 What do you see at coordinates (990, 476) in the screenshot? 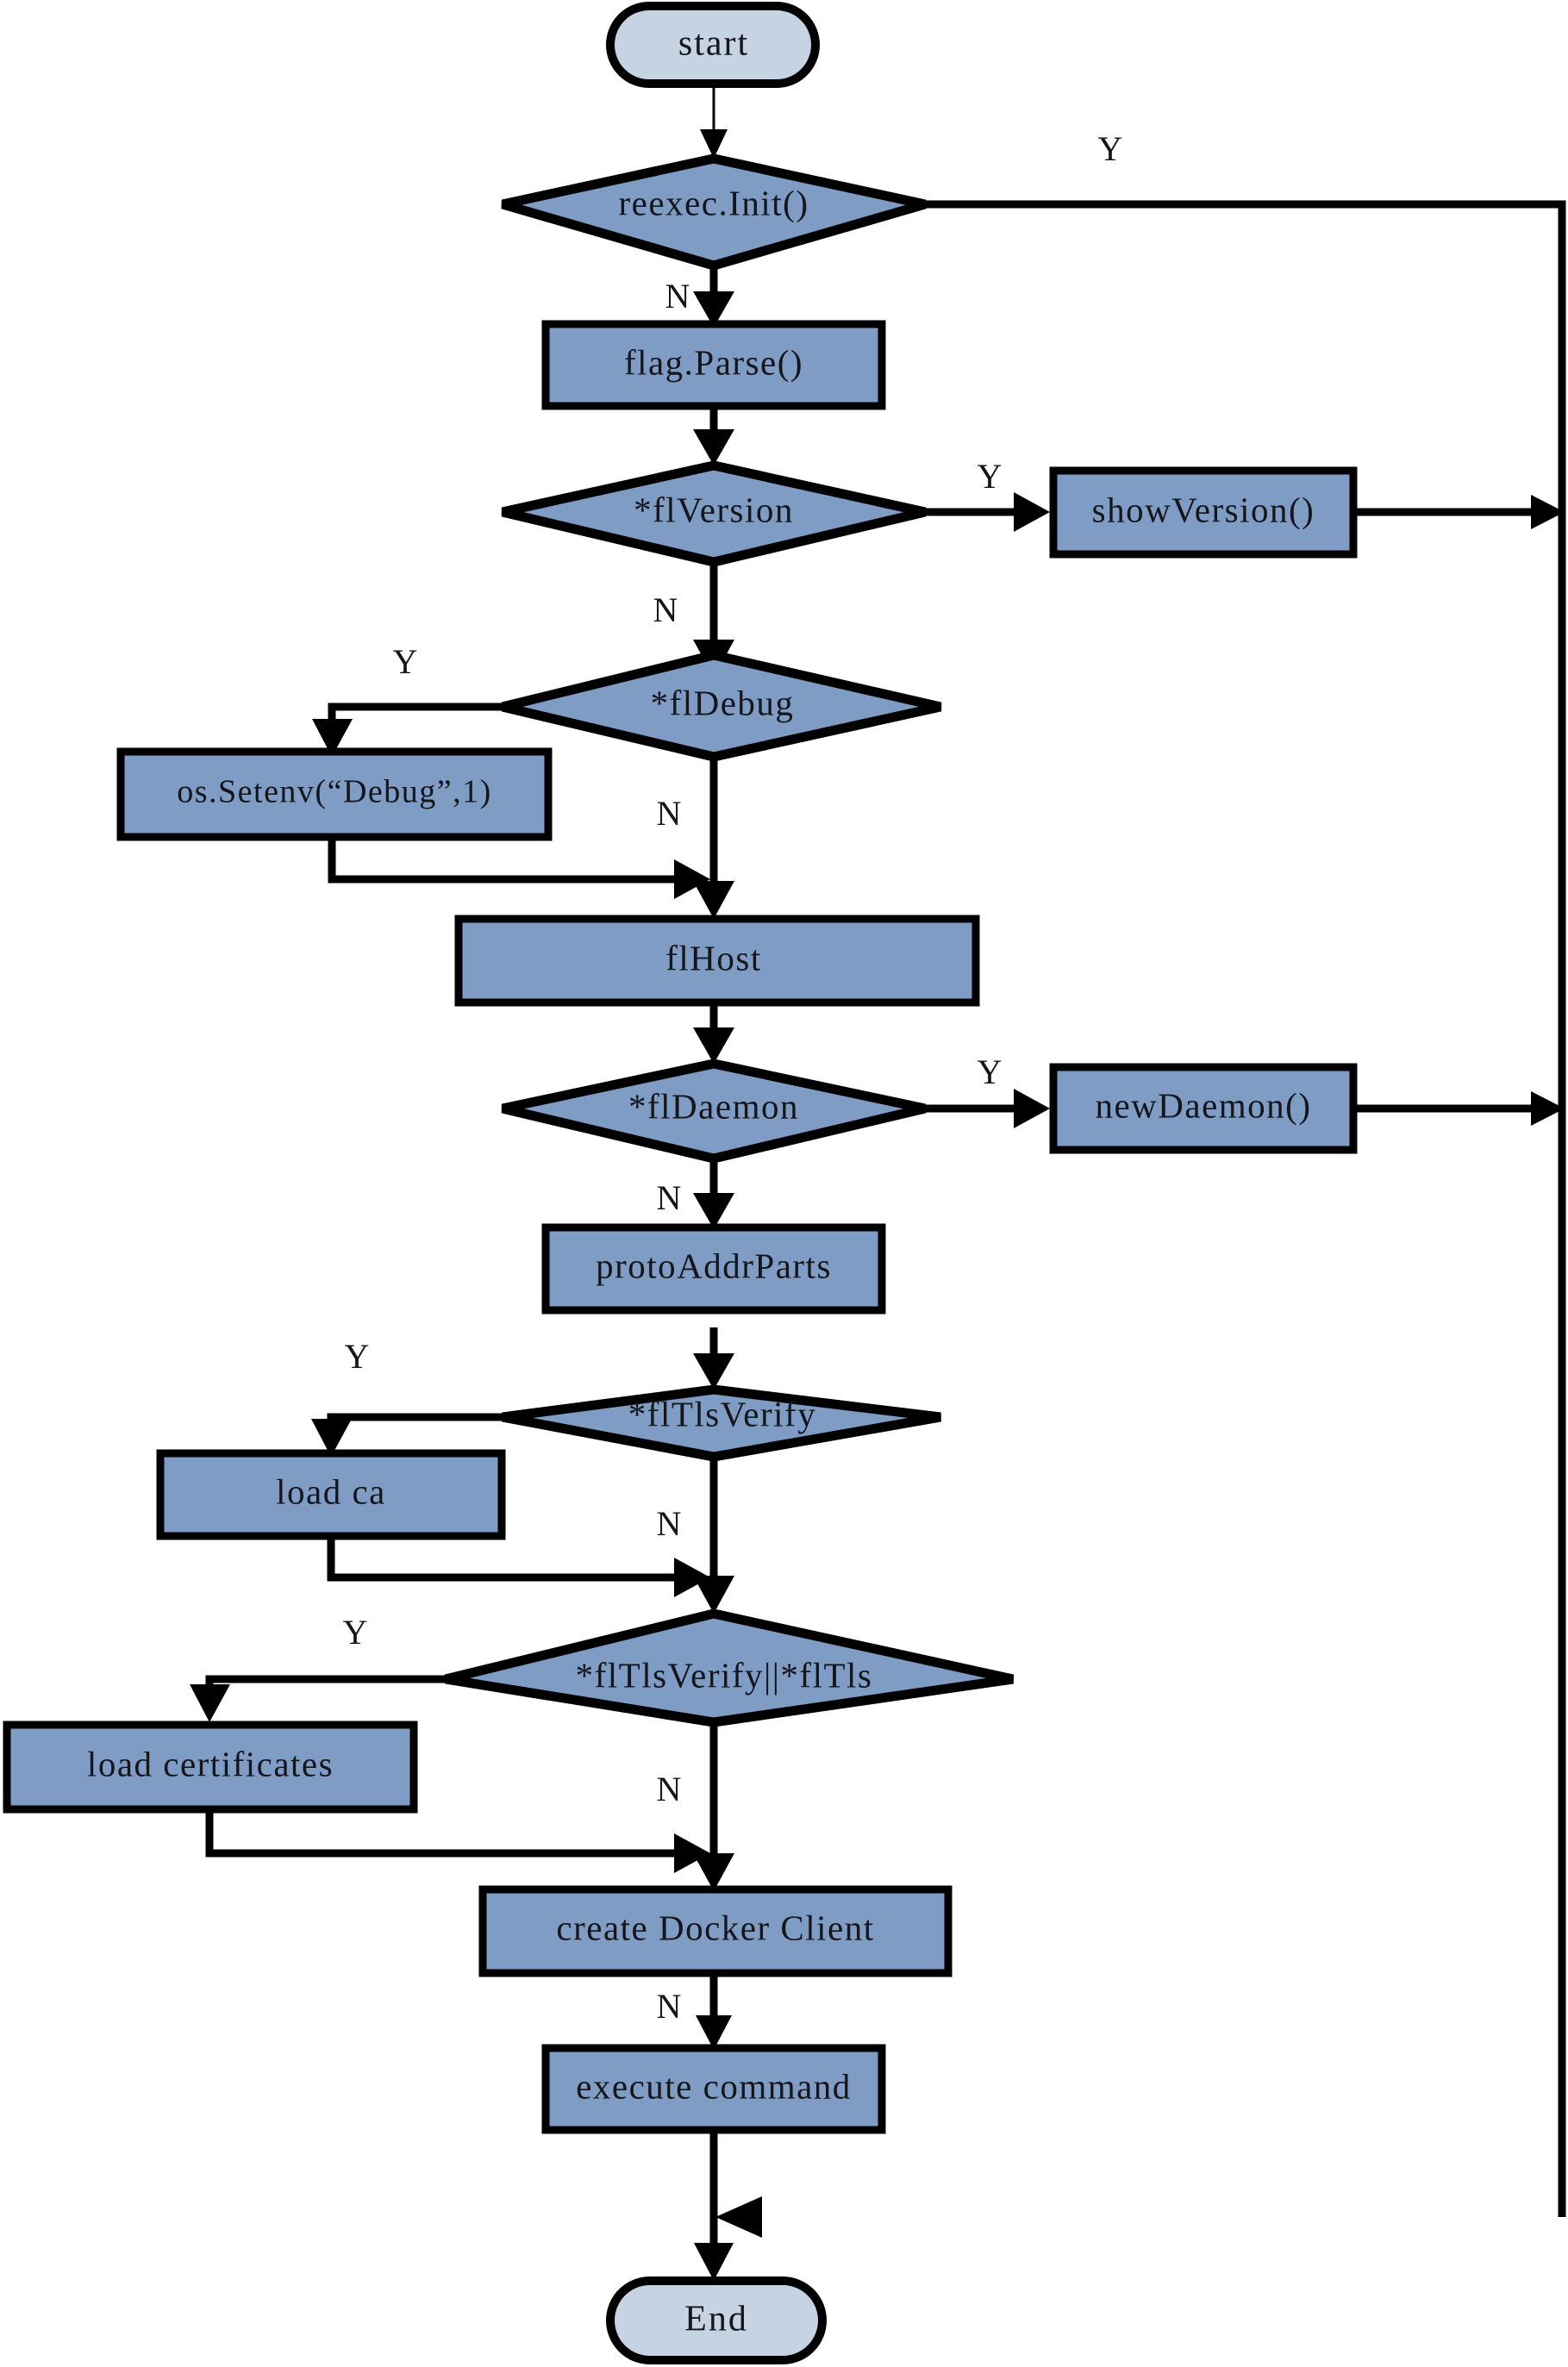
I see `edge-label-version-yes: Y` at bounding box center [990, 476].